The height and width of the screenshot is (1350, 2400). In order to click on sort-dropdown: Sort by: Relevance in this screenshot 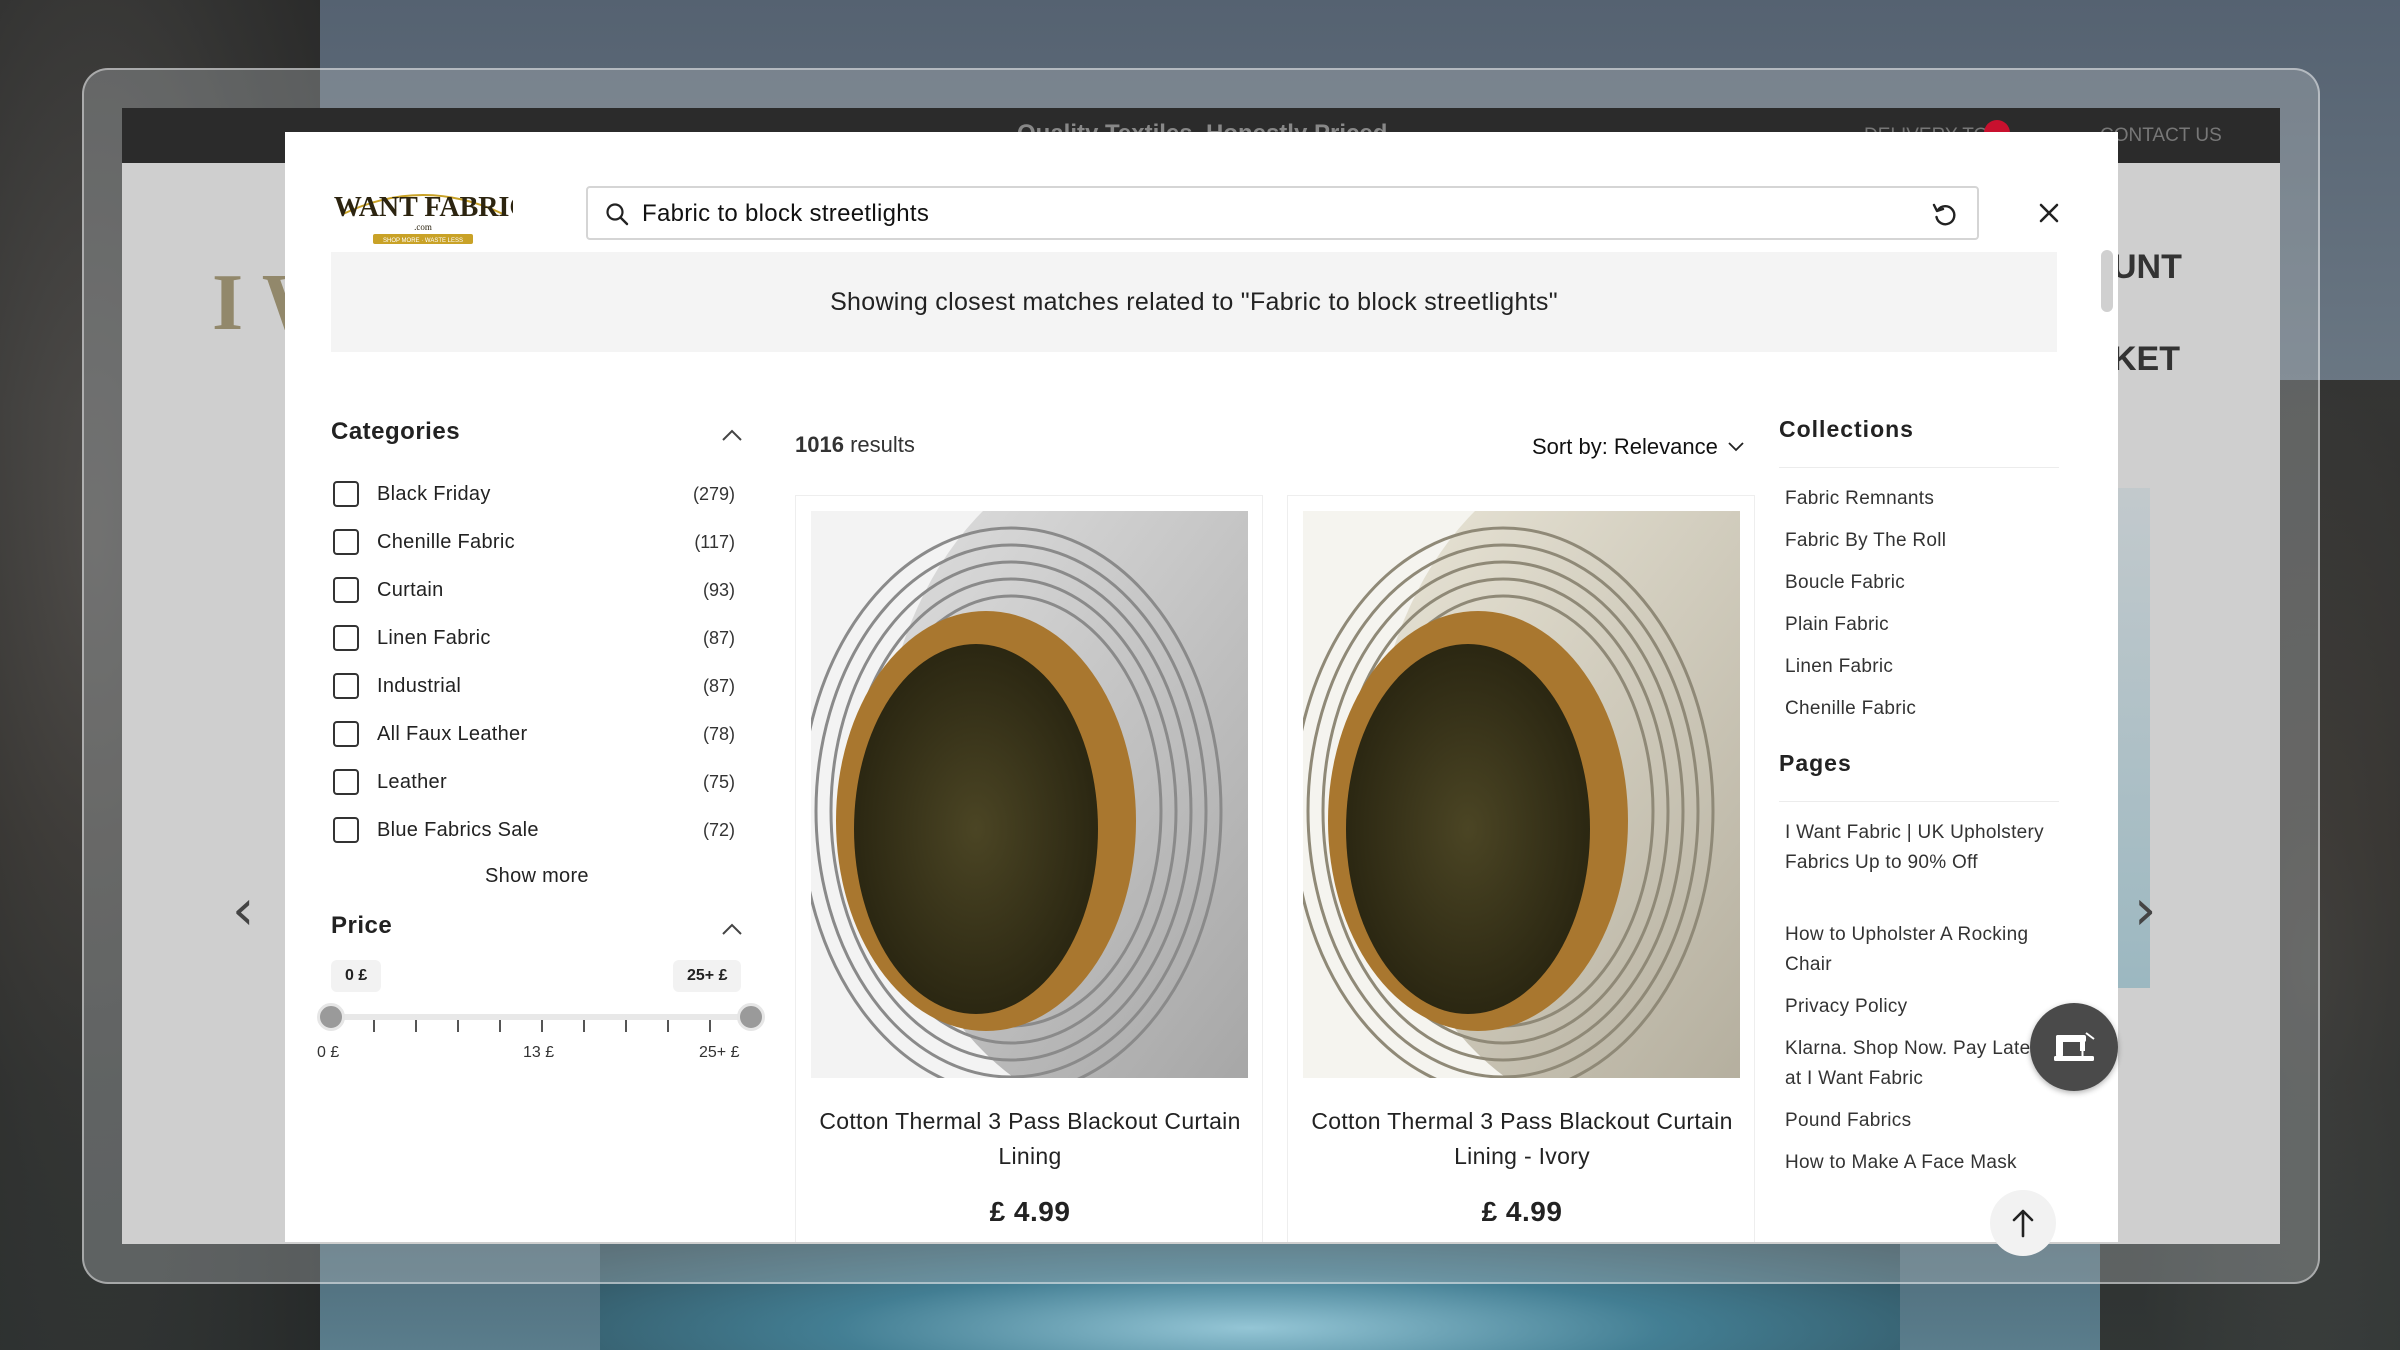, I will do `click(1638, 447)`.